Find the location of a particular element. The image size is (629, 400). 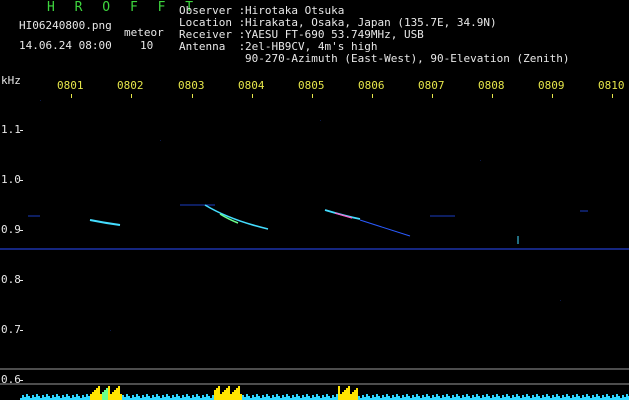

time-tick-label: 0810 is located at coordinates (611, 85).